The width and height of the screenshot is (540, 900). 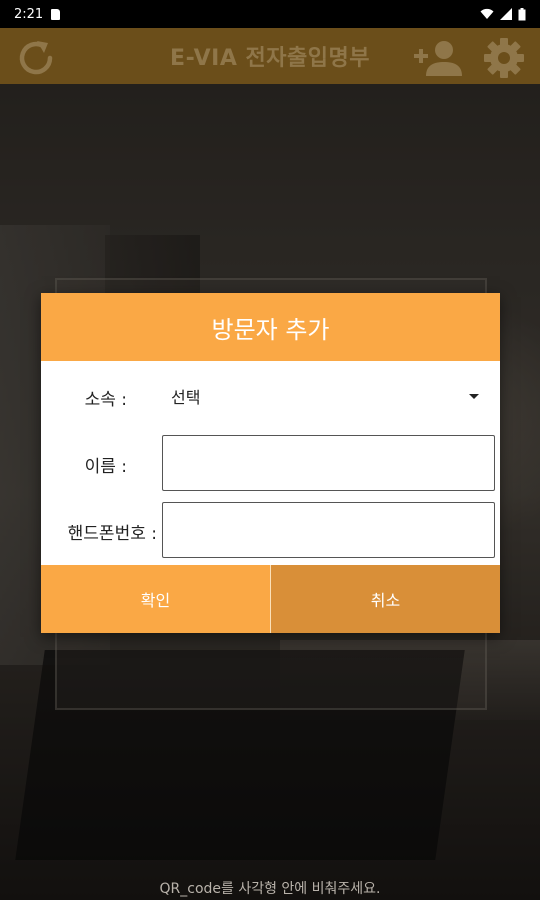 What do you see at coordinates (105, 467) in the screenshot?
I see `name-label: 이름 :` at bounding box center [105, 467].